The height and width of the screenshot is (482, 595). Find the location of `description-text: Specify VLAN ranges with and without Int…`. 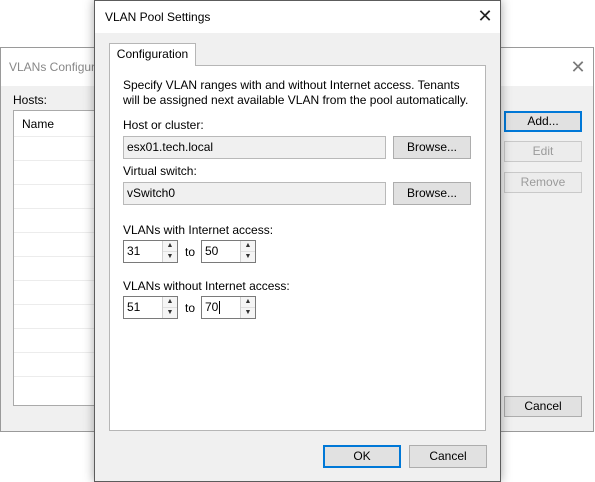

description-text: Specify VLAN ranges with and without Int… is located at coordinates (296, 92).